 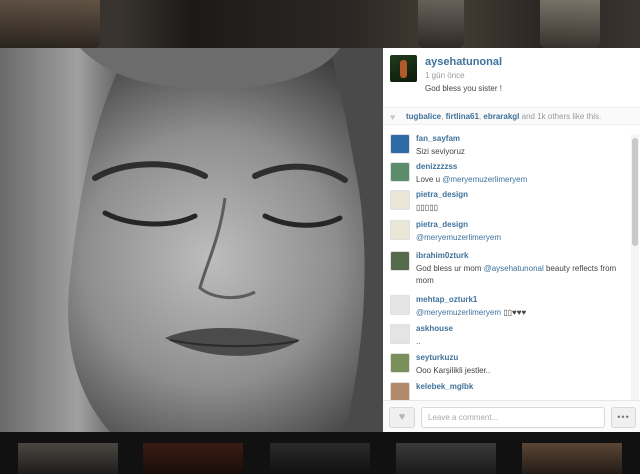 I want to click on commenter-username: askhouse, so click(x=434, y=328).